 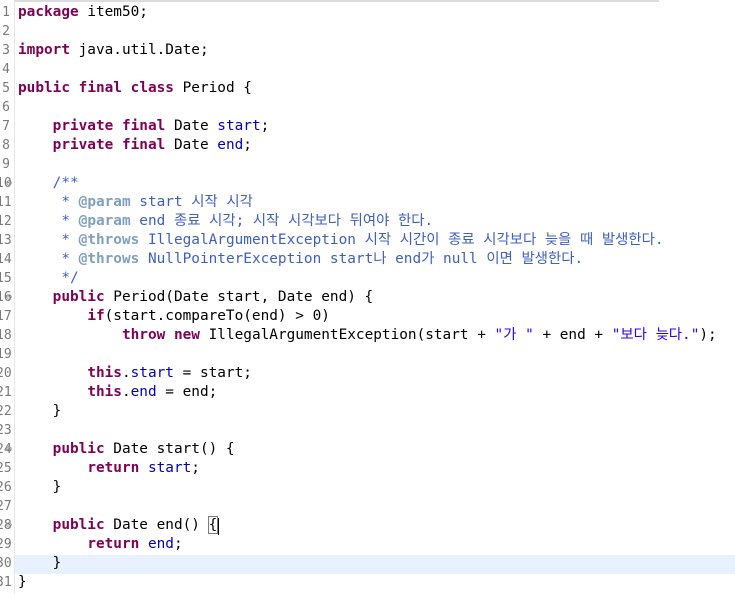 I want to click on code-text: return end;, so click(x=100, y=544).